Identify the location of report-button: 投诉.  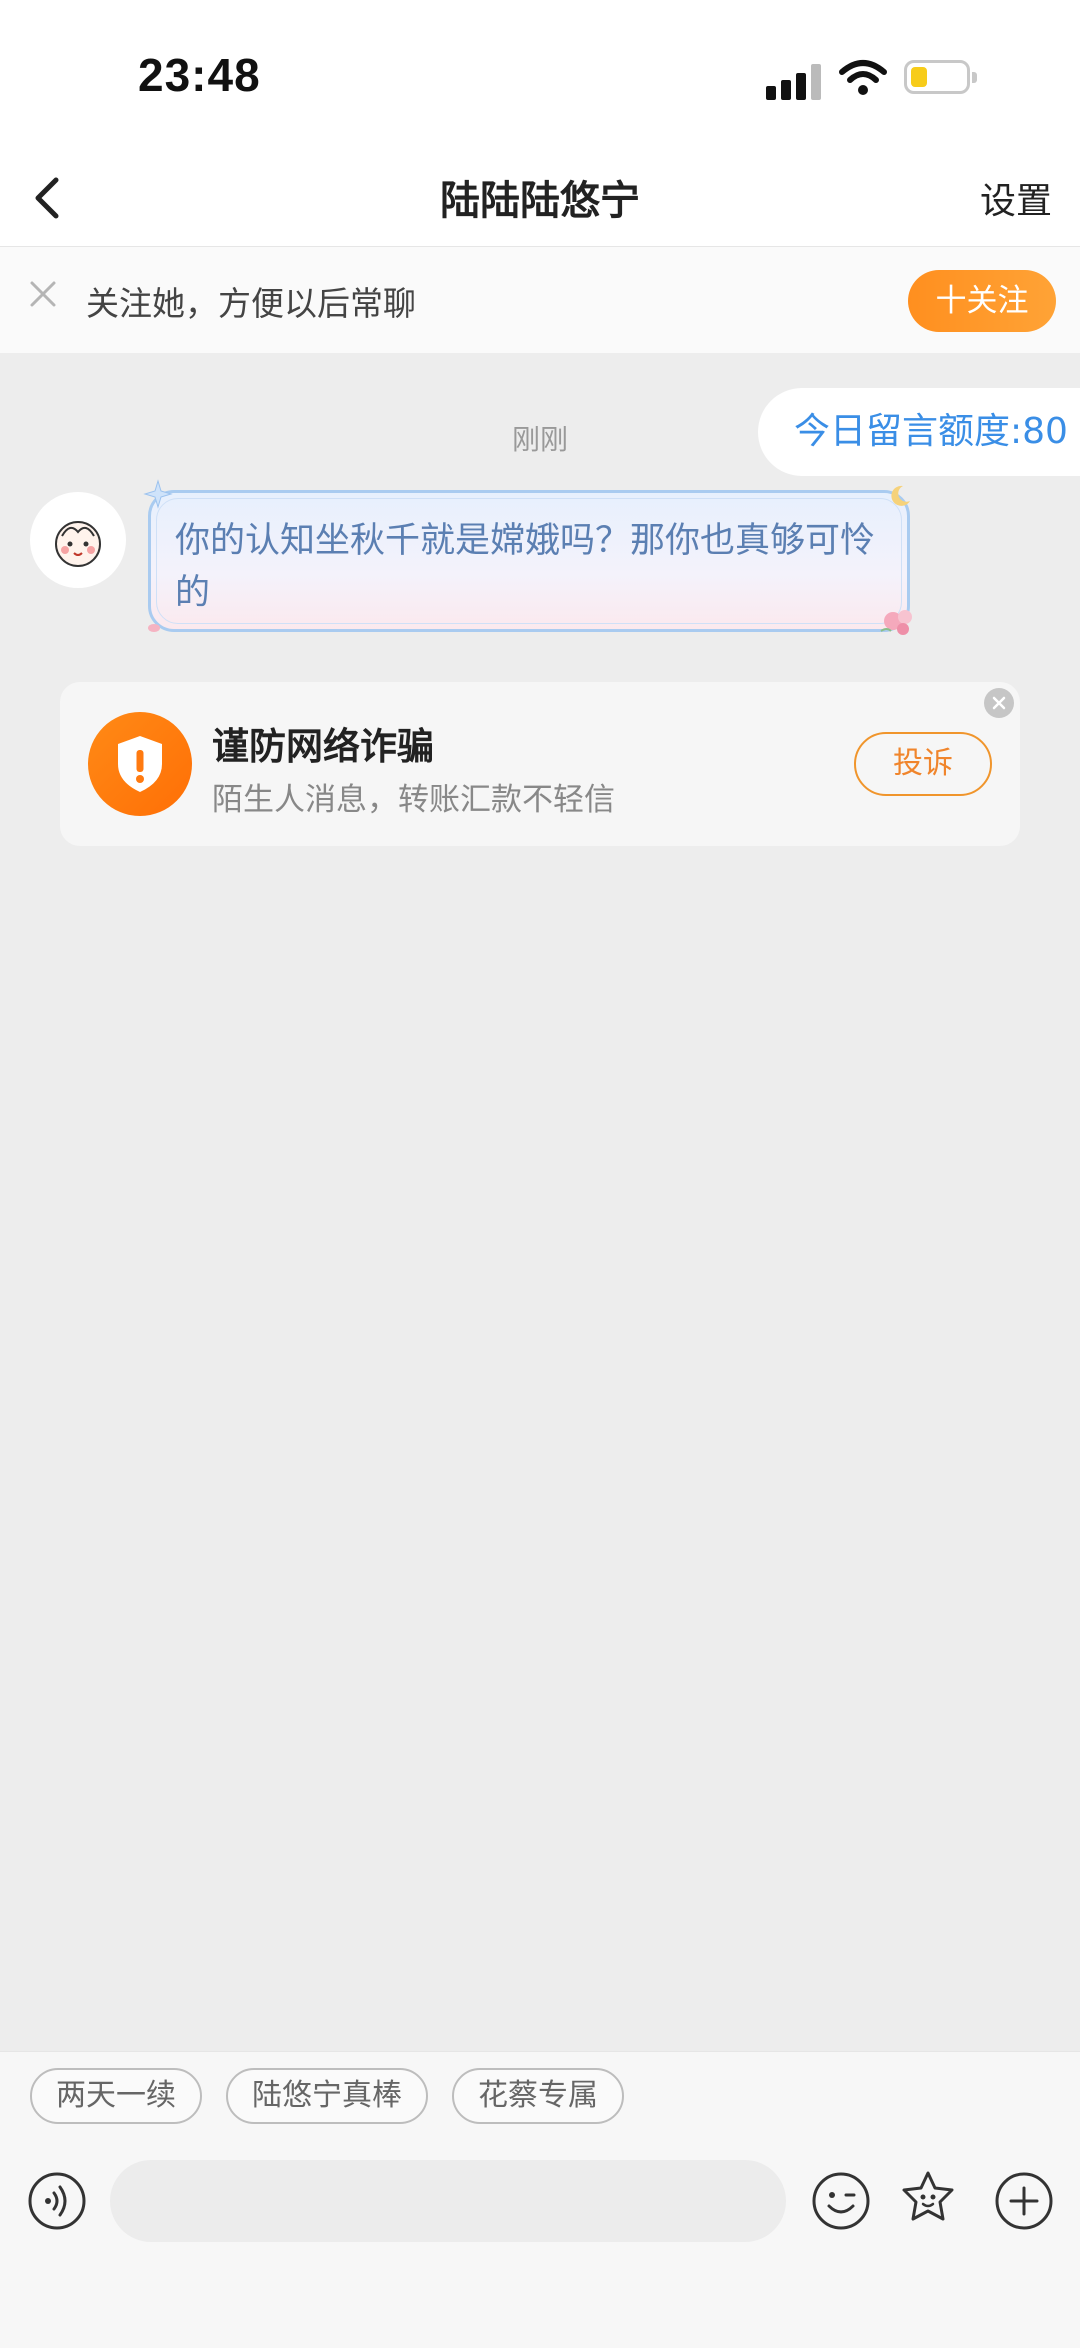
(923, 764).